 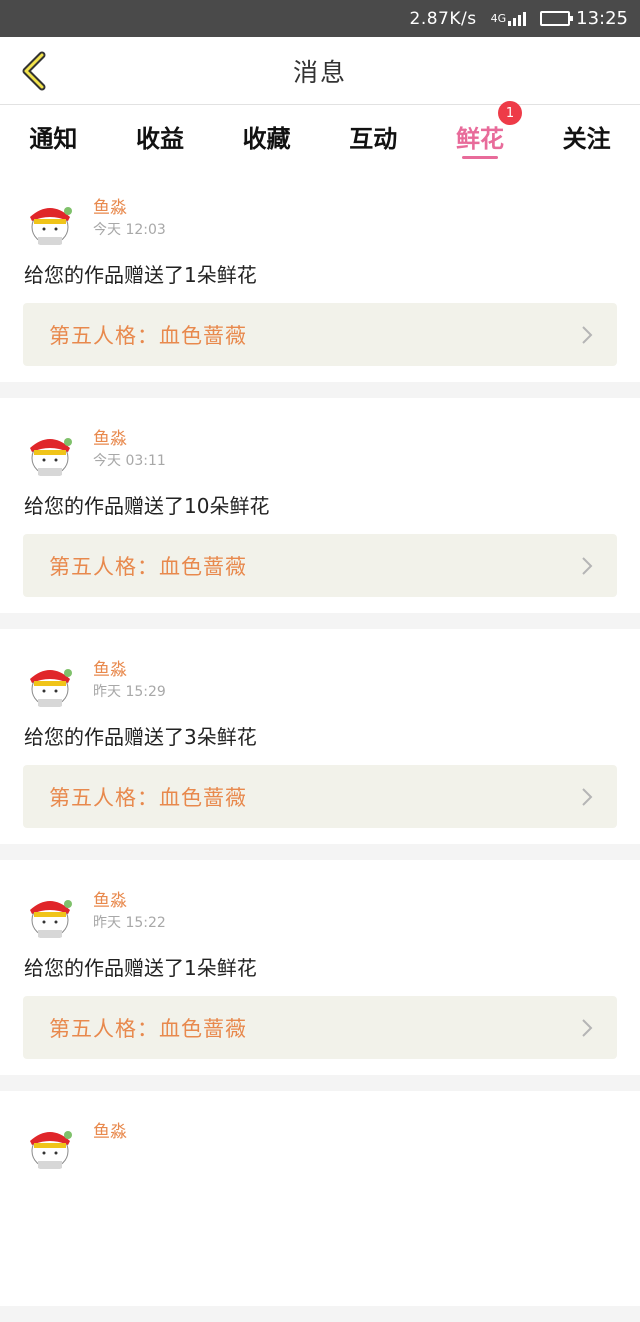 I want to click on network-type: 4G, so click(x=498, y=18).